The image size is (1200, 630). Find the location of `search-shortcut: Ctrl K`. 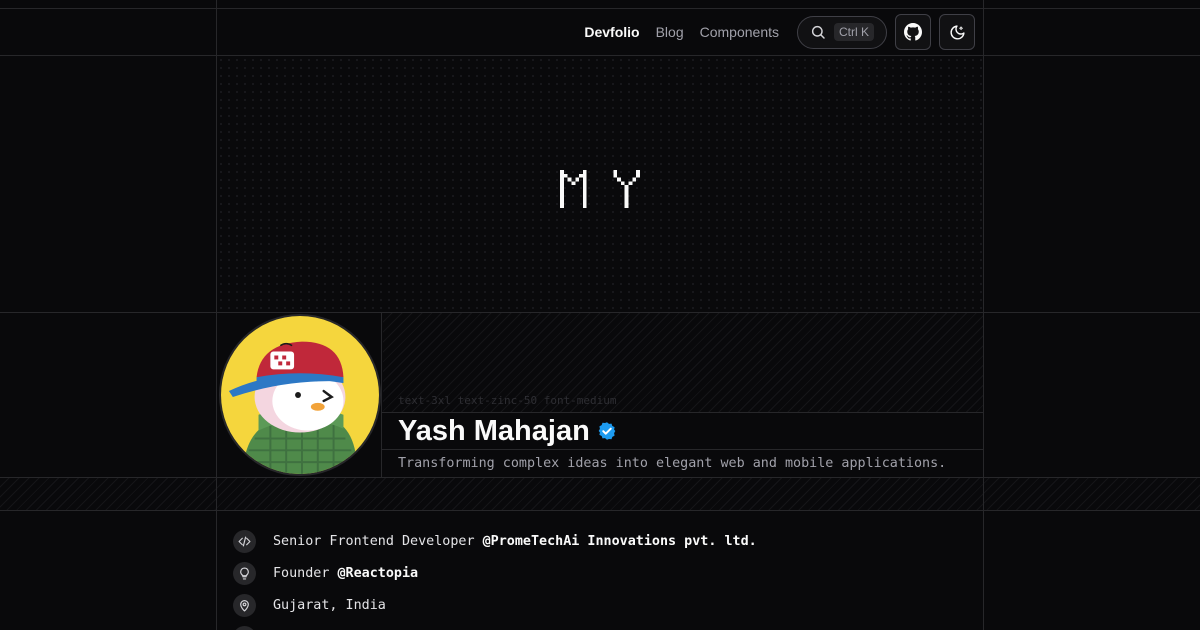

search-shortcut: Ctrl K is located at coordinates (854, 32).